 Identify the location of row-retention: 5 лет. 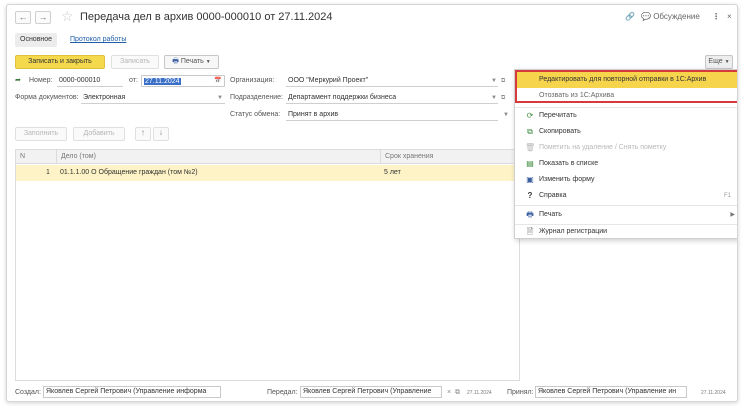
(392, 172).